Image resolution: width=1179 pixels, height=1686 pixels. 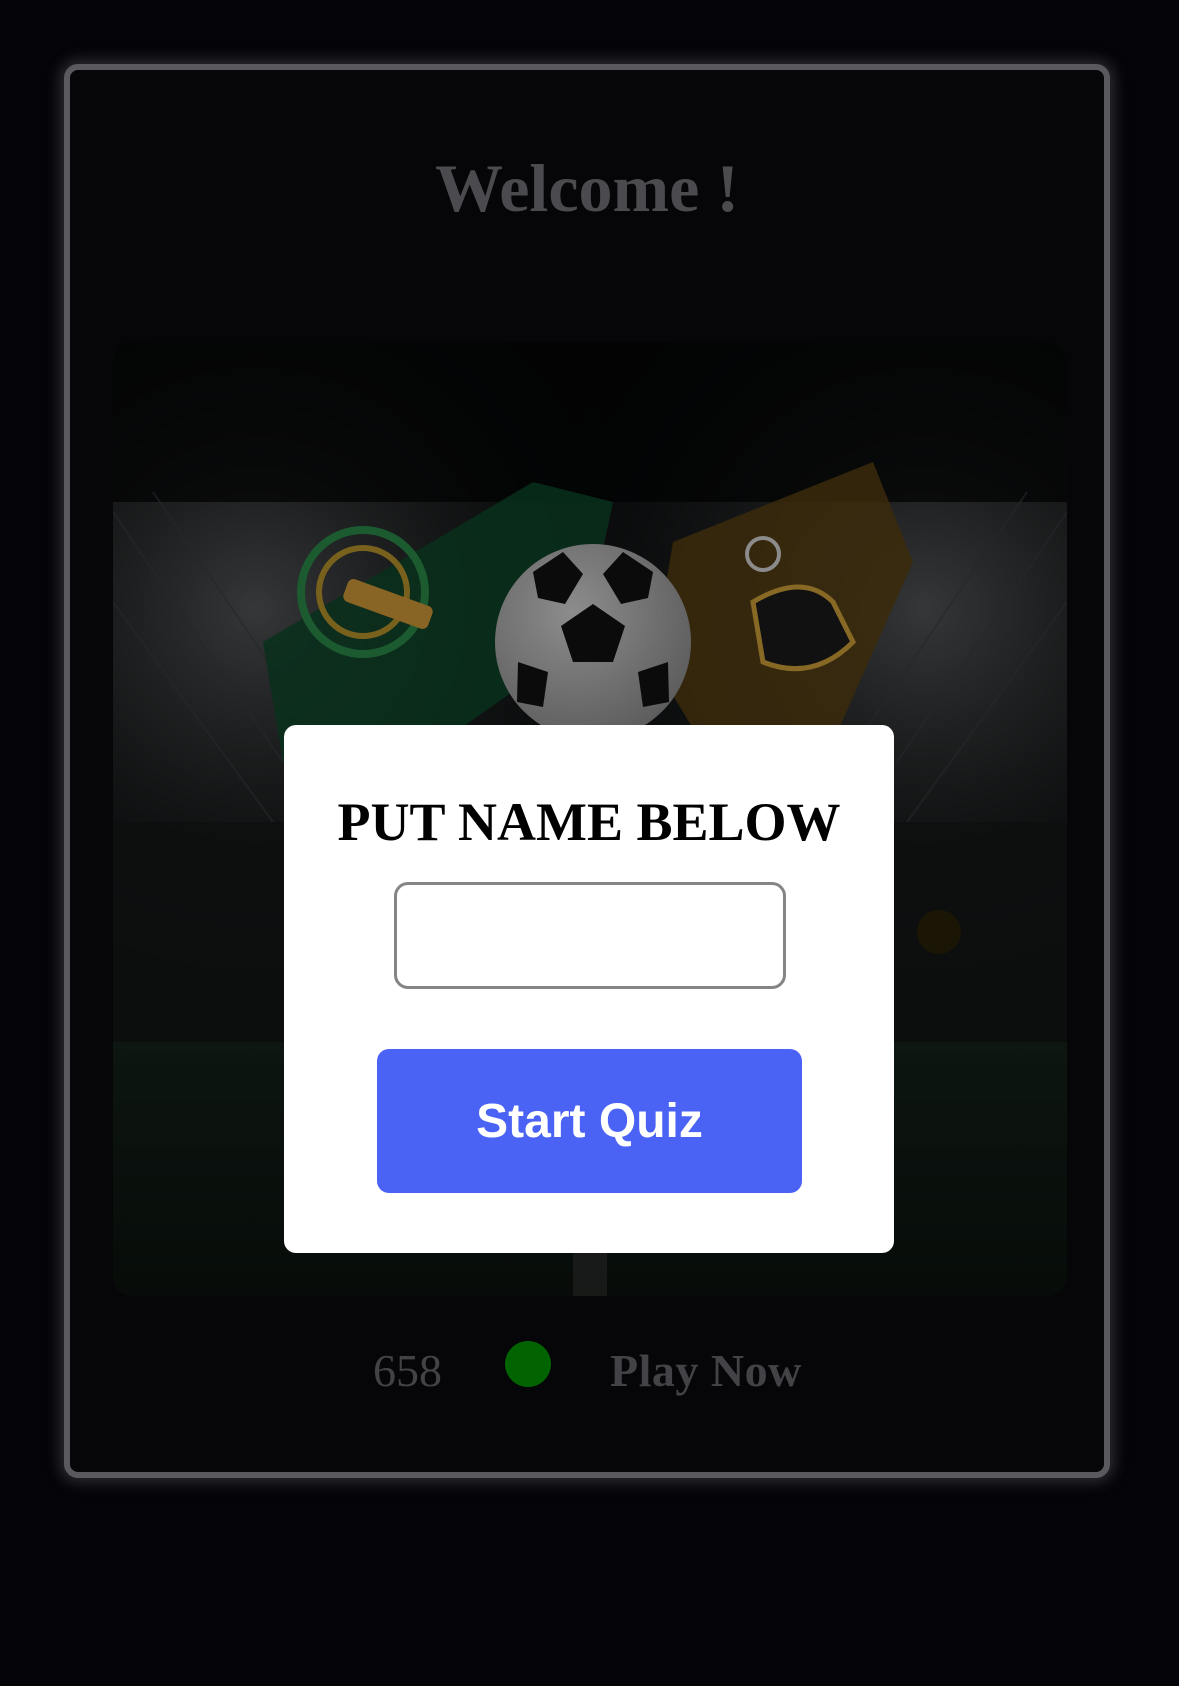 What do you see at coordinates (587, 188) in the screenshot?
I see `welcome-title: Welcome !` at bounding box center [587, 188].